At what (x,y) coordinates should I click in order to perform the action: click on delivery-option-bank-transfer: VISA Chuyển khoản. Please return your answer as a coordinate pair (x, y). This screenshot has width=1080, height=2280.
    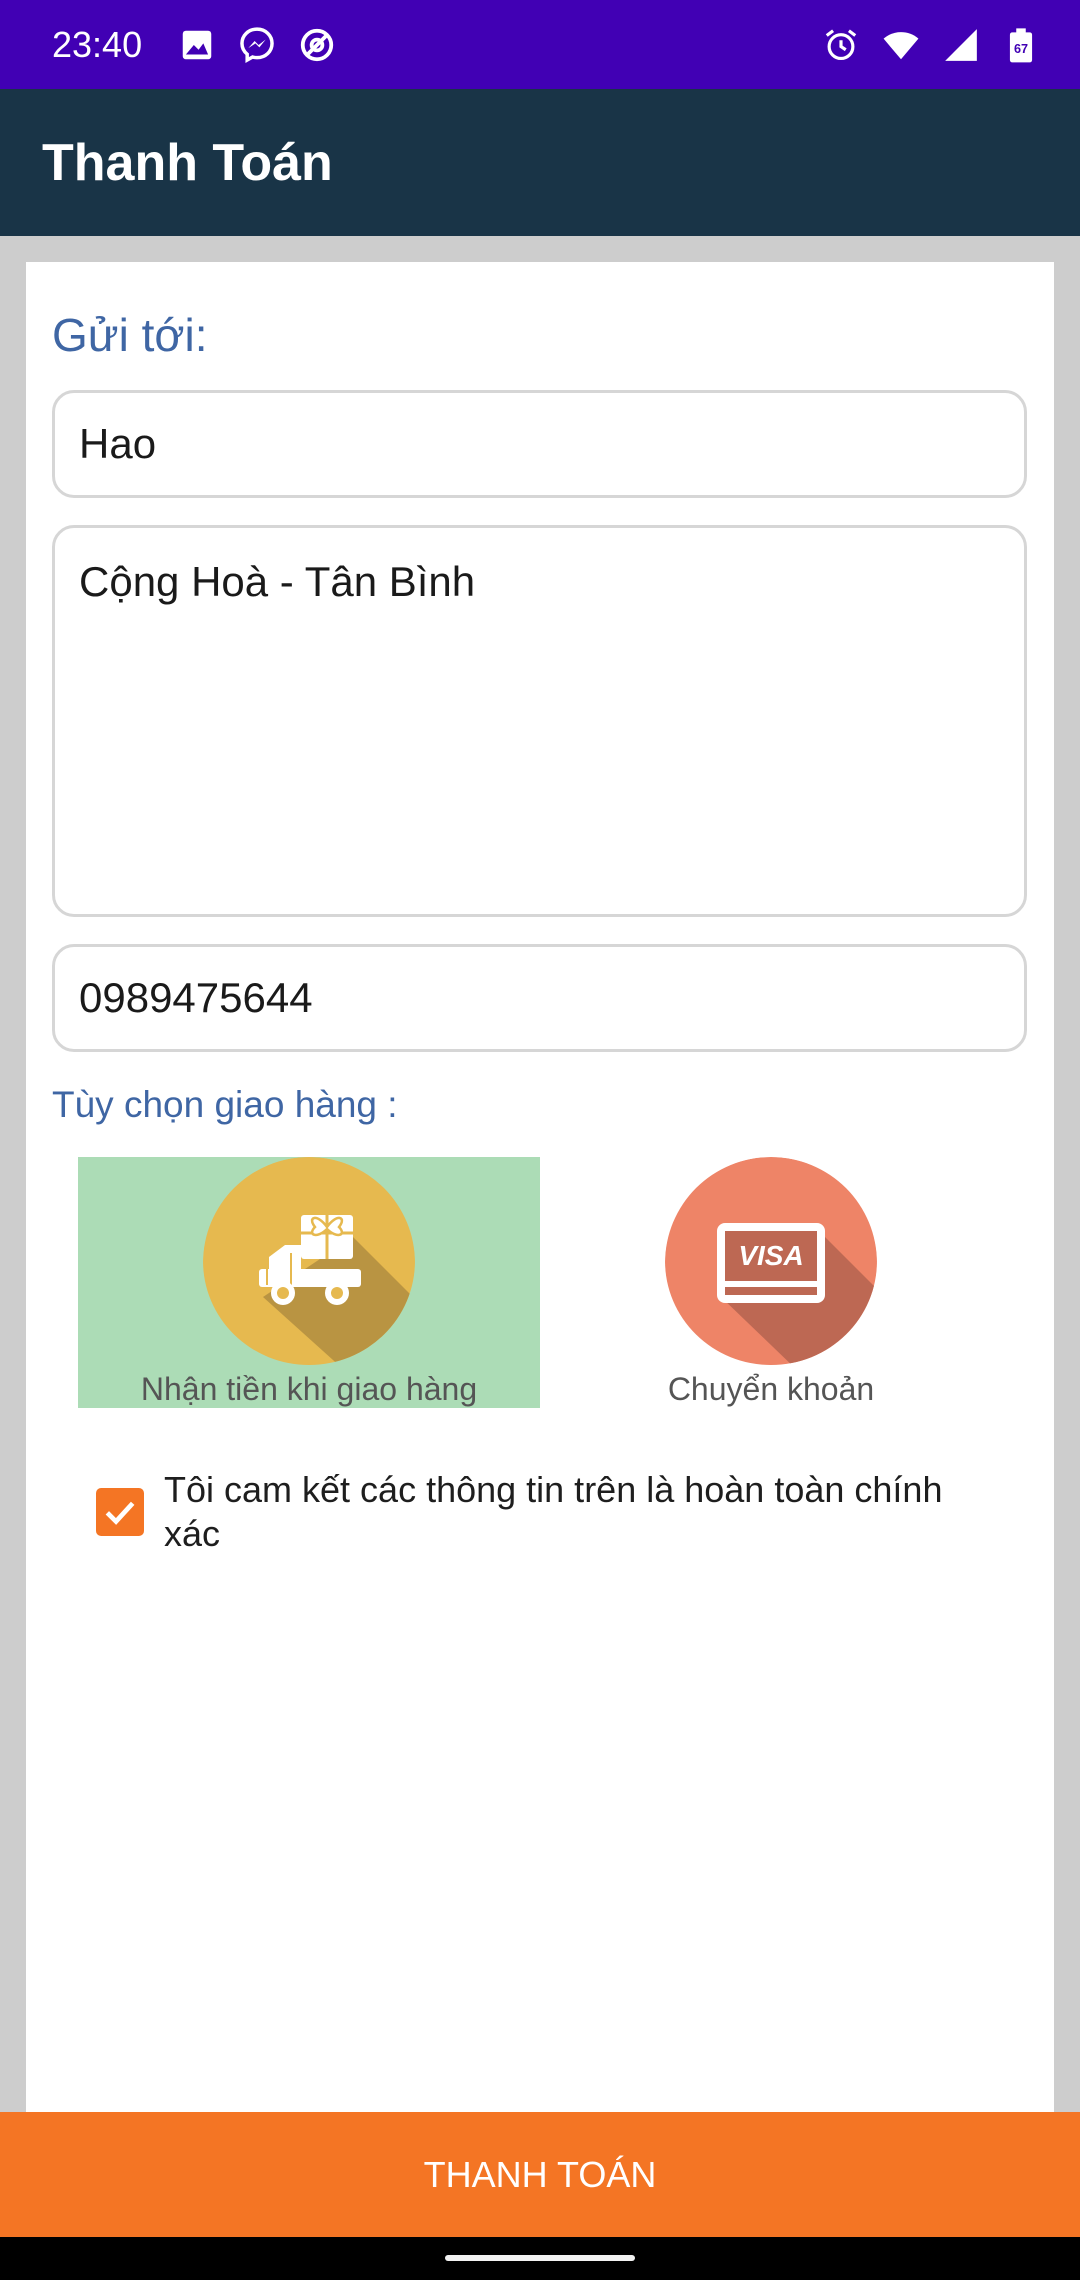
    Looking at the image, I should click on (771, 1282).